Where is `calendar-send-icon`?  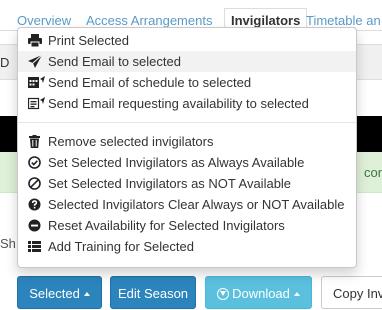
calendar-send-icon is located at coordinates (36, 82).